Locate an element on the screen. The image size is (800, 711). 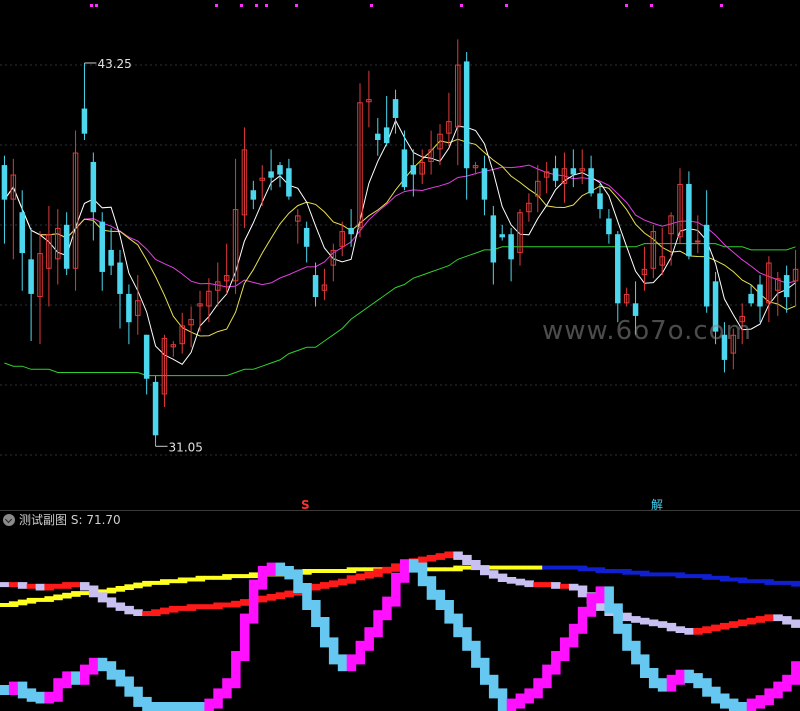
low-price-label: 31.05 is located at coordinates (186, 447).